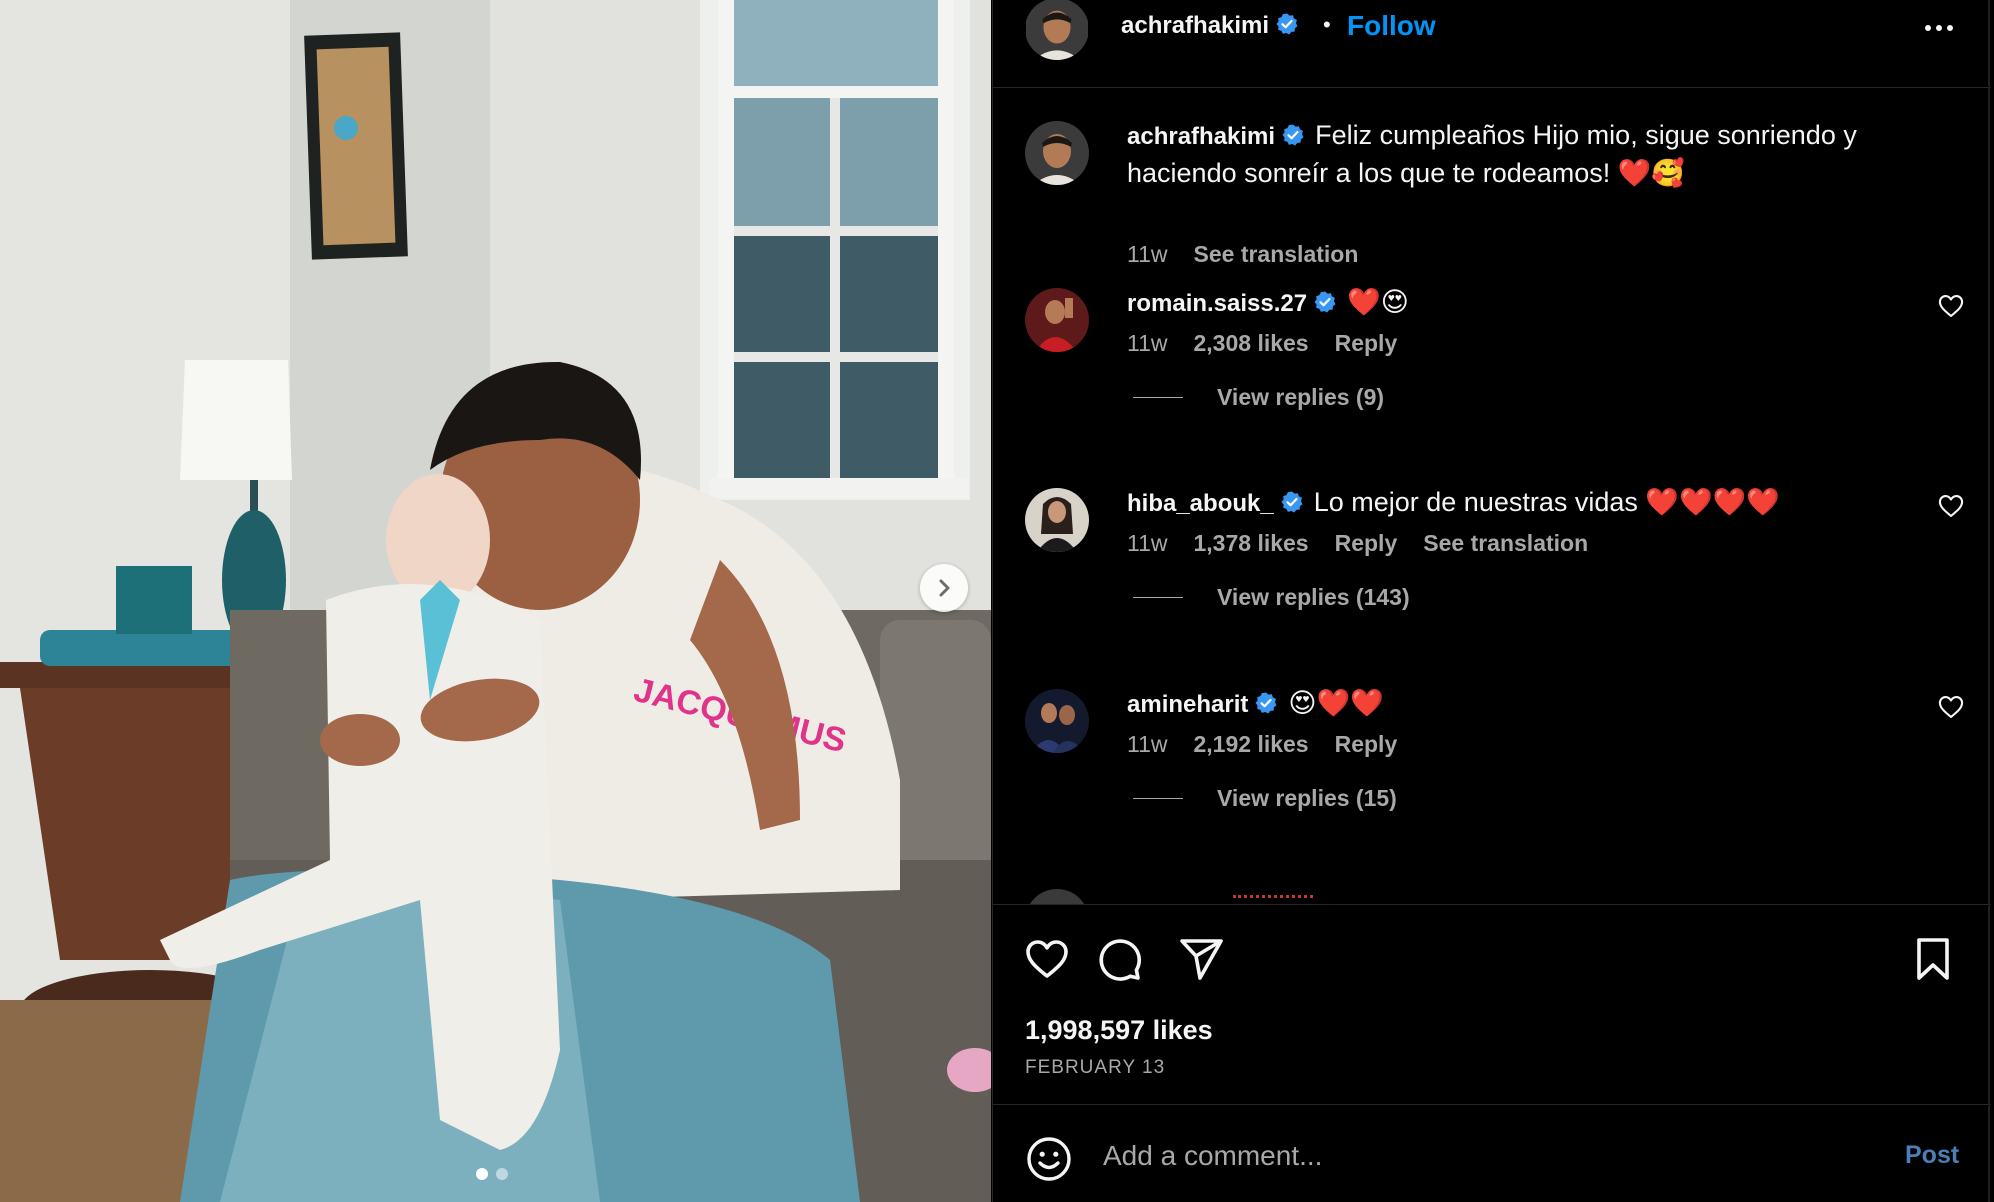 The height and width of the screenshot is (1202, 1994). Describe the element at coordinates (1546, 502) in the screenshot. I see `comment-text: Lo mejor de nuestras vidas ❤️❤️❤️❤️` at that location.